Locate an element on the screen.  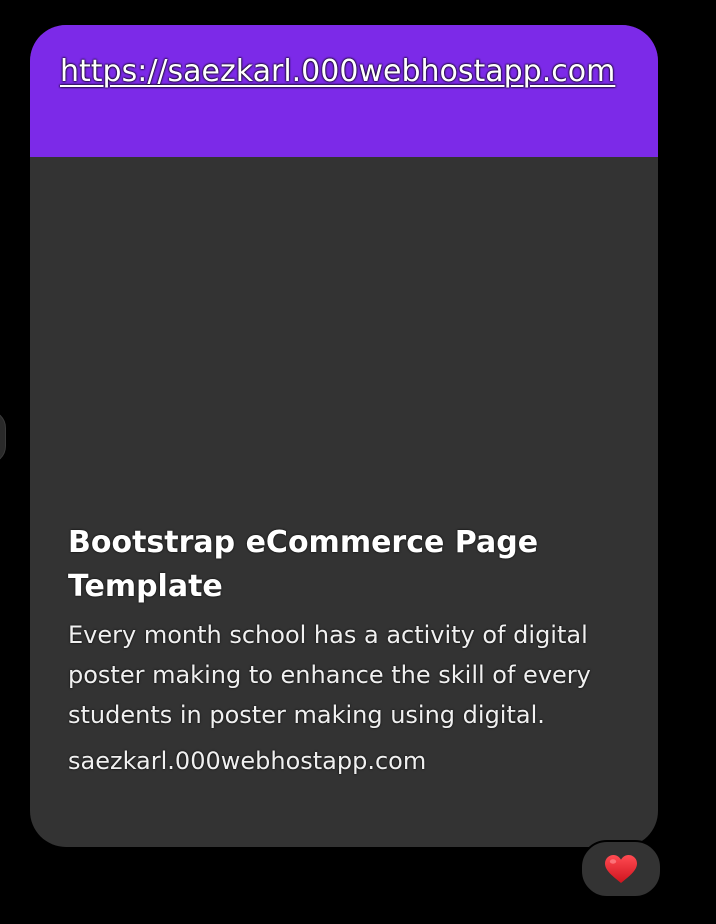
message-link: https://saezkarl.000webhostapp.com is located at coordinates (343, 72).